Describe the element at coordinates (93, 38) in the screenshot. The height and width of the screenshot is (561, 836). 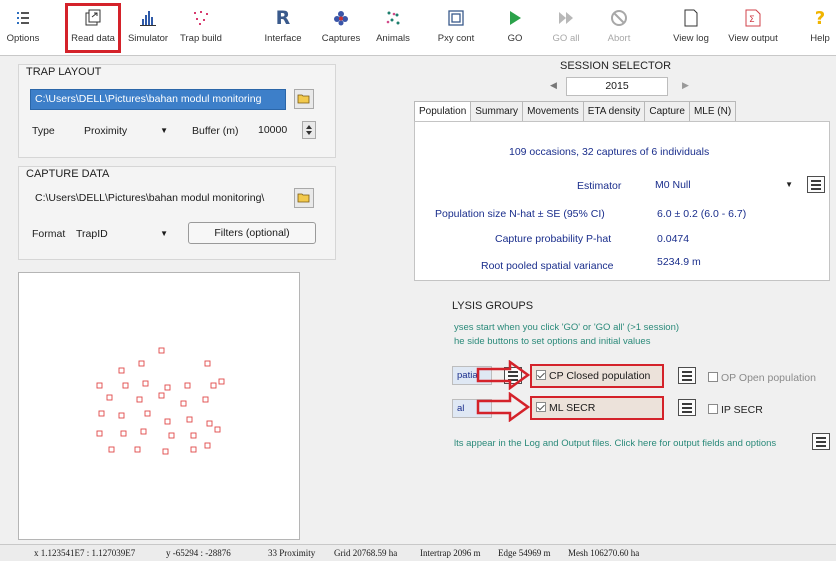
I see `read-data-label: Read data` at that location.